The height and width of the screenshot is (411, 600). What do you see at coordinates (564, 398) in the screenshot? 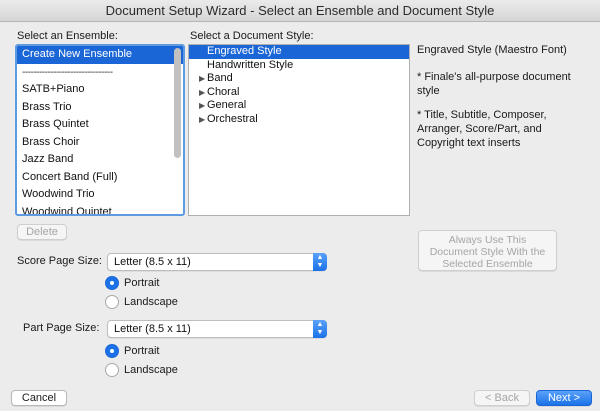
I see `next-button: Next >` at bounding box center [564, 398].